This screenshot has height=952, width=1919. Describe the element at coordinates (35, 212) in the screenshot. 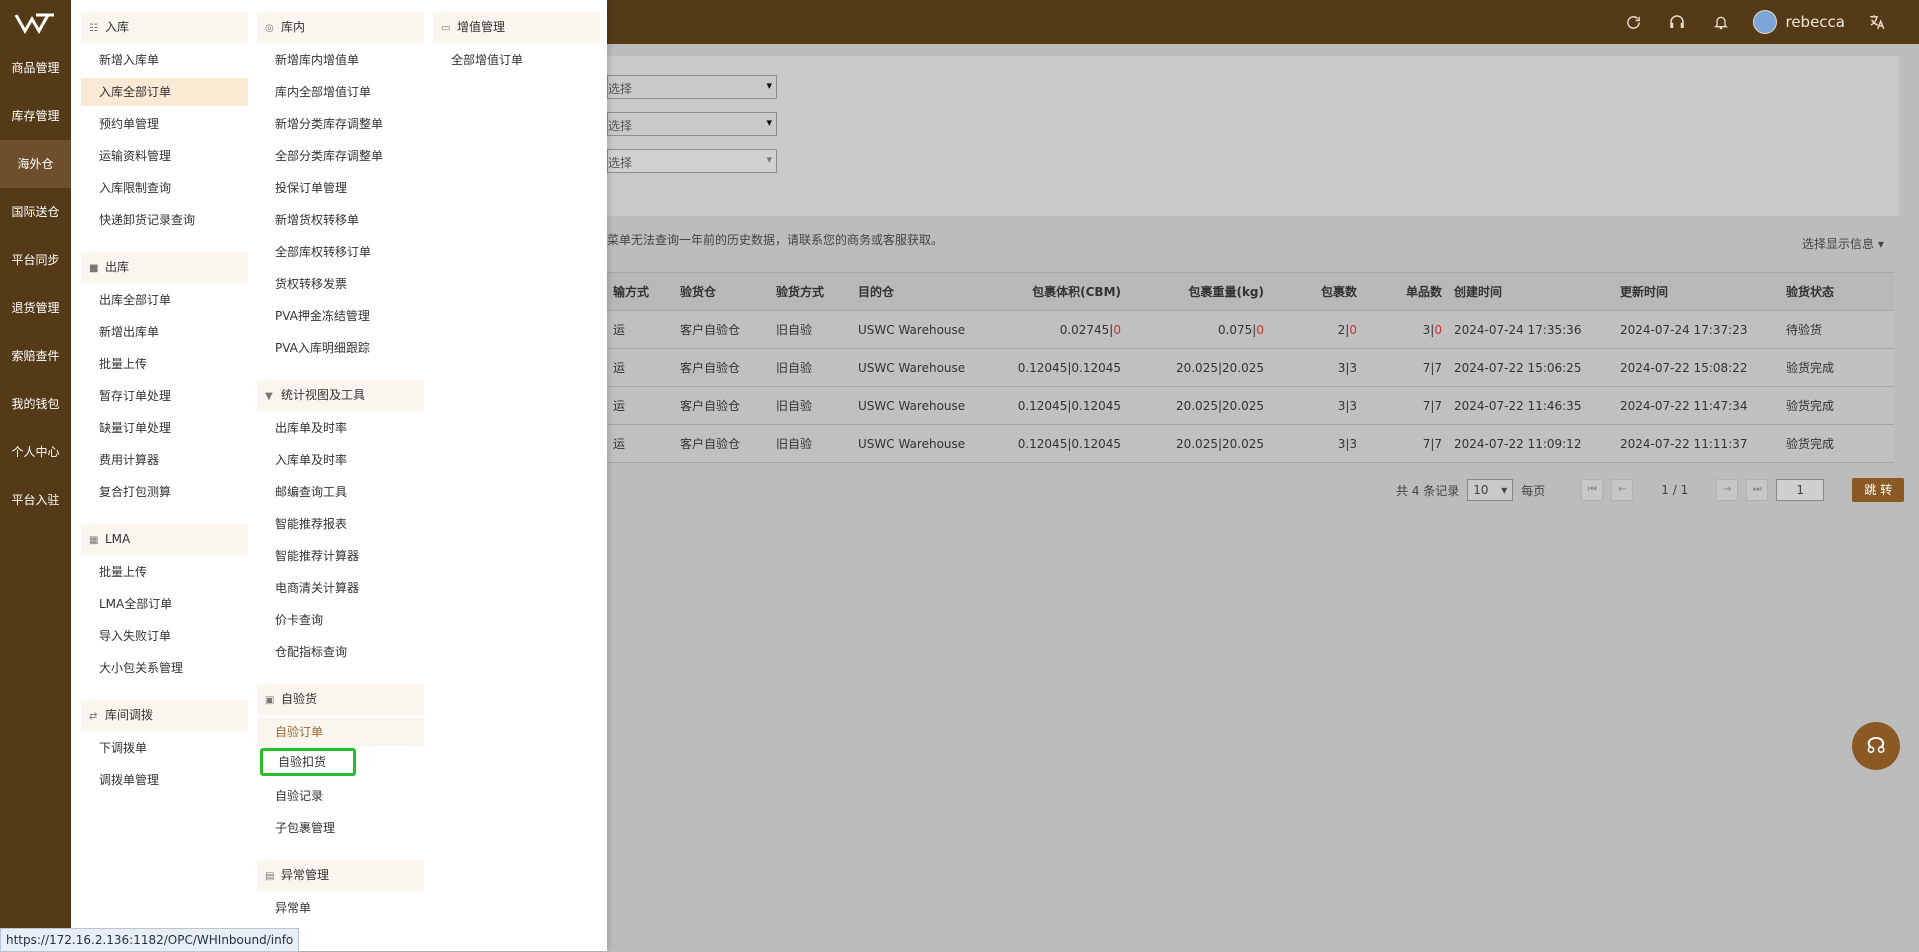

I see `nav-item: 国际送仓` at that location.